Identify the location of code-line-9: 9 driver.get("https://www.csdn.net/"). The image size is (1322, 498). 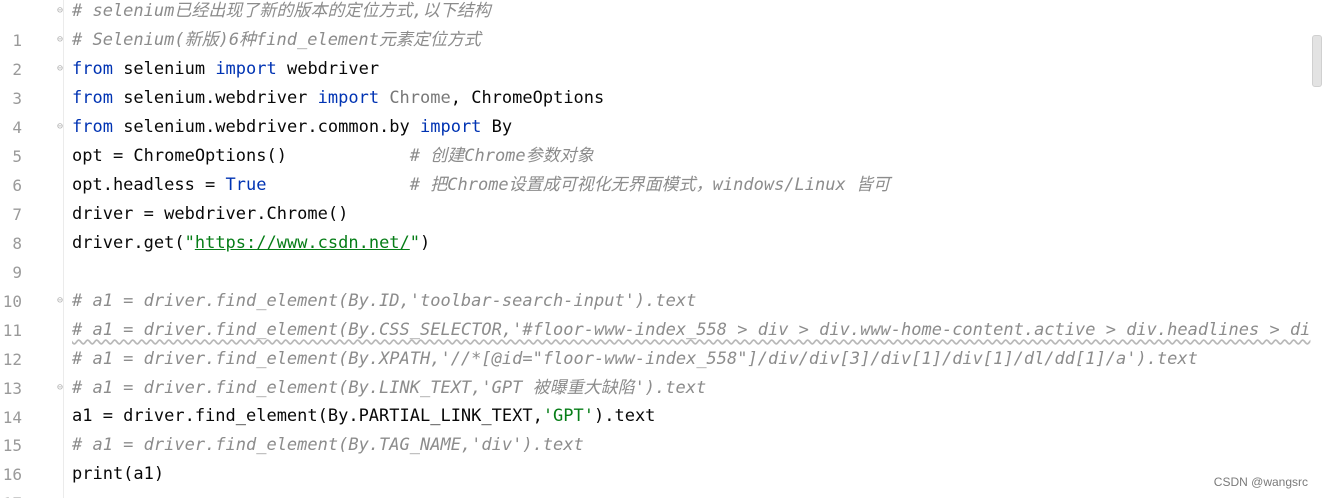
(661, 255).